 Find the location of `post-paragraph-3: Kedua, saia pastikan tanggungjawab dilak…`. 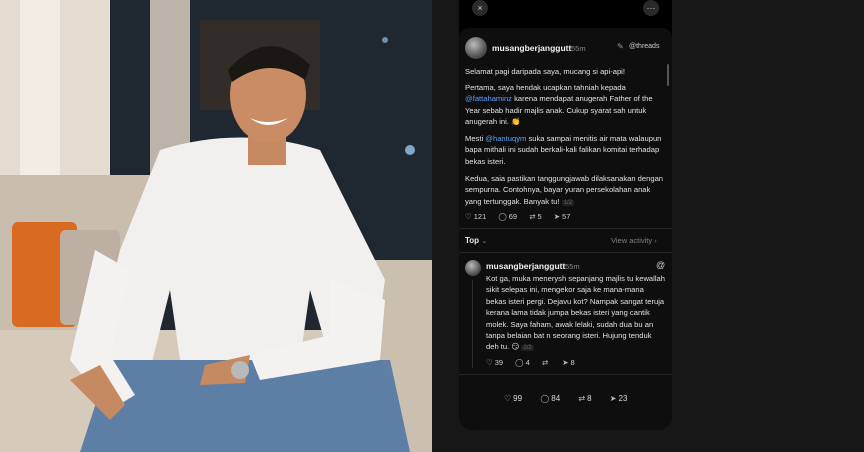

post-paragraph-3: Kedua, saia pastikan tanggungjawab dilak… is located at coordinates (565, 191).